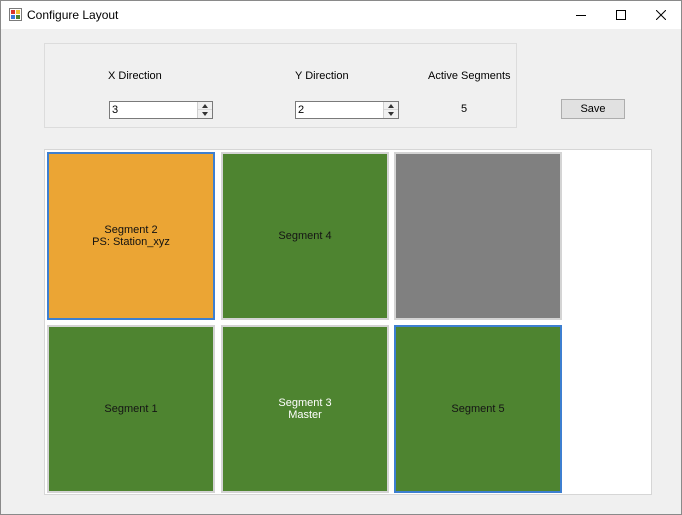  I want to click on active-segments-label: Active Segments, so click(469, 76).